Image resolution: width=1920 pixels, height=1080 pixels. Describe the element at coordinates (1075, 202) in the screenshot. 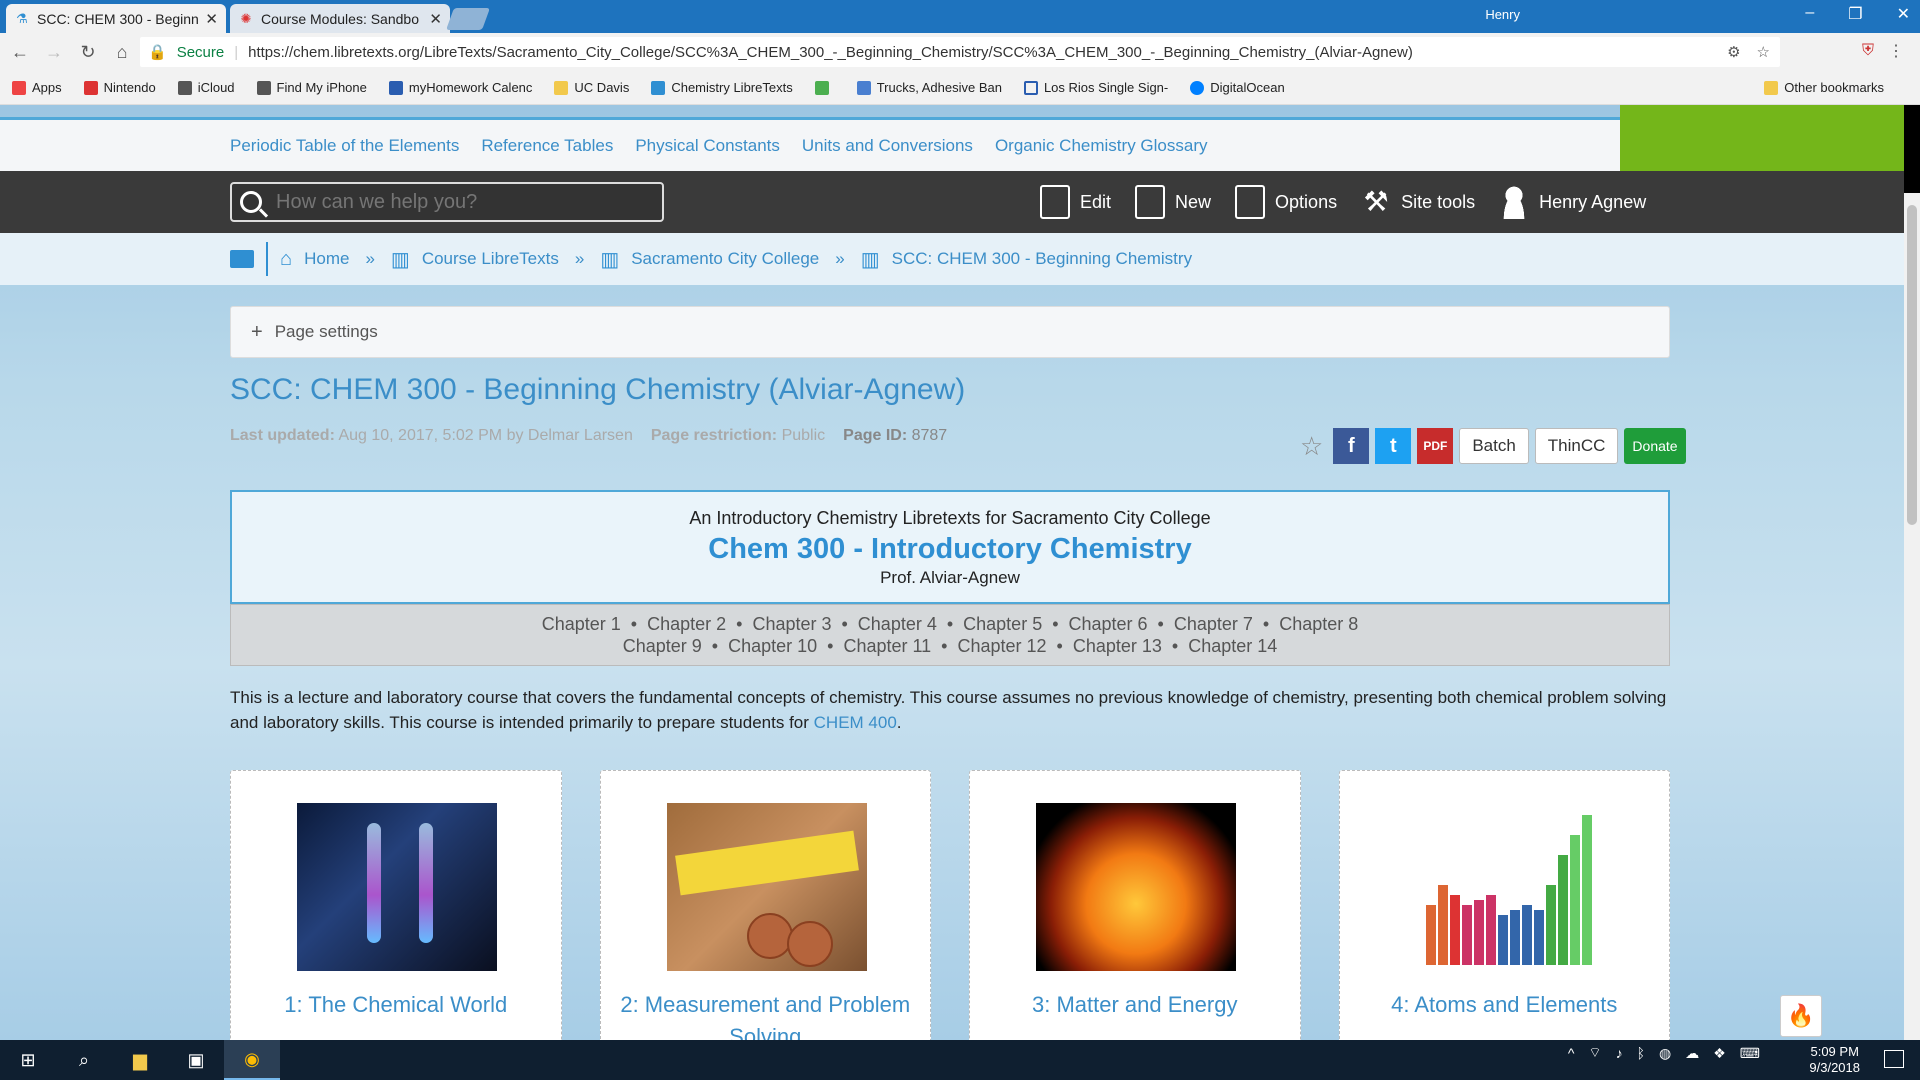

I see `nav-edit: Edit` at that location.